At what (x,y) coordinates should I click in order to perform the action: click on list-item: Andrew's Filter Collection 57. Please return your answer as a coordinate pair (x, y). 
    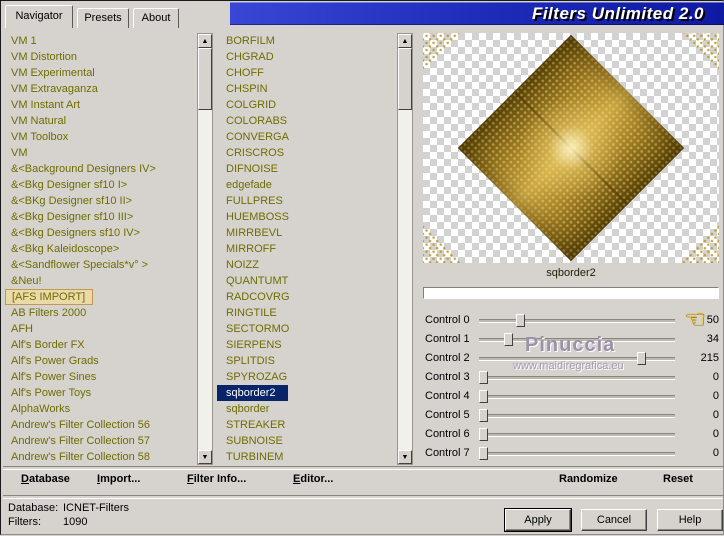
    Looking at the image, I should click on (101, 441).